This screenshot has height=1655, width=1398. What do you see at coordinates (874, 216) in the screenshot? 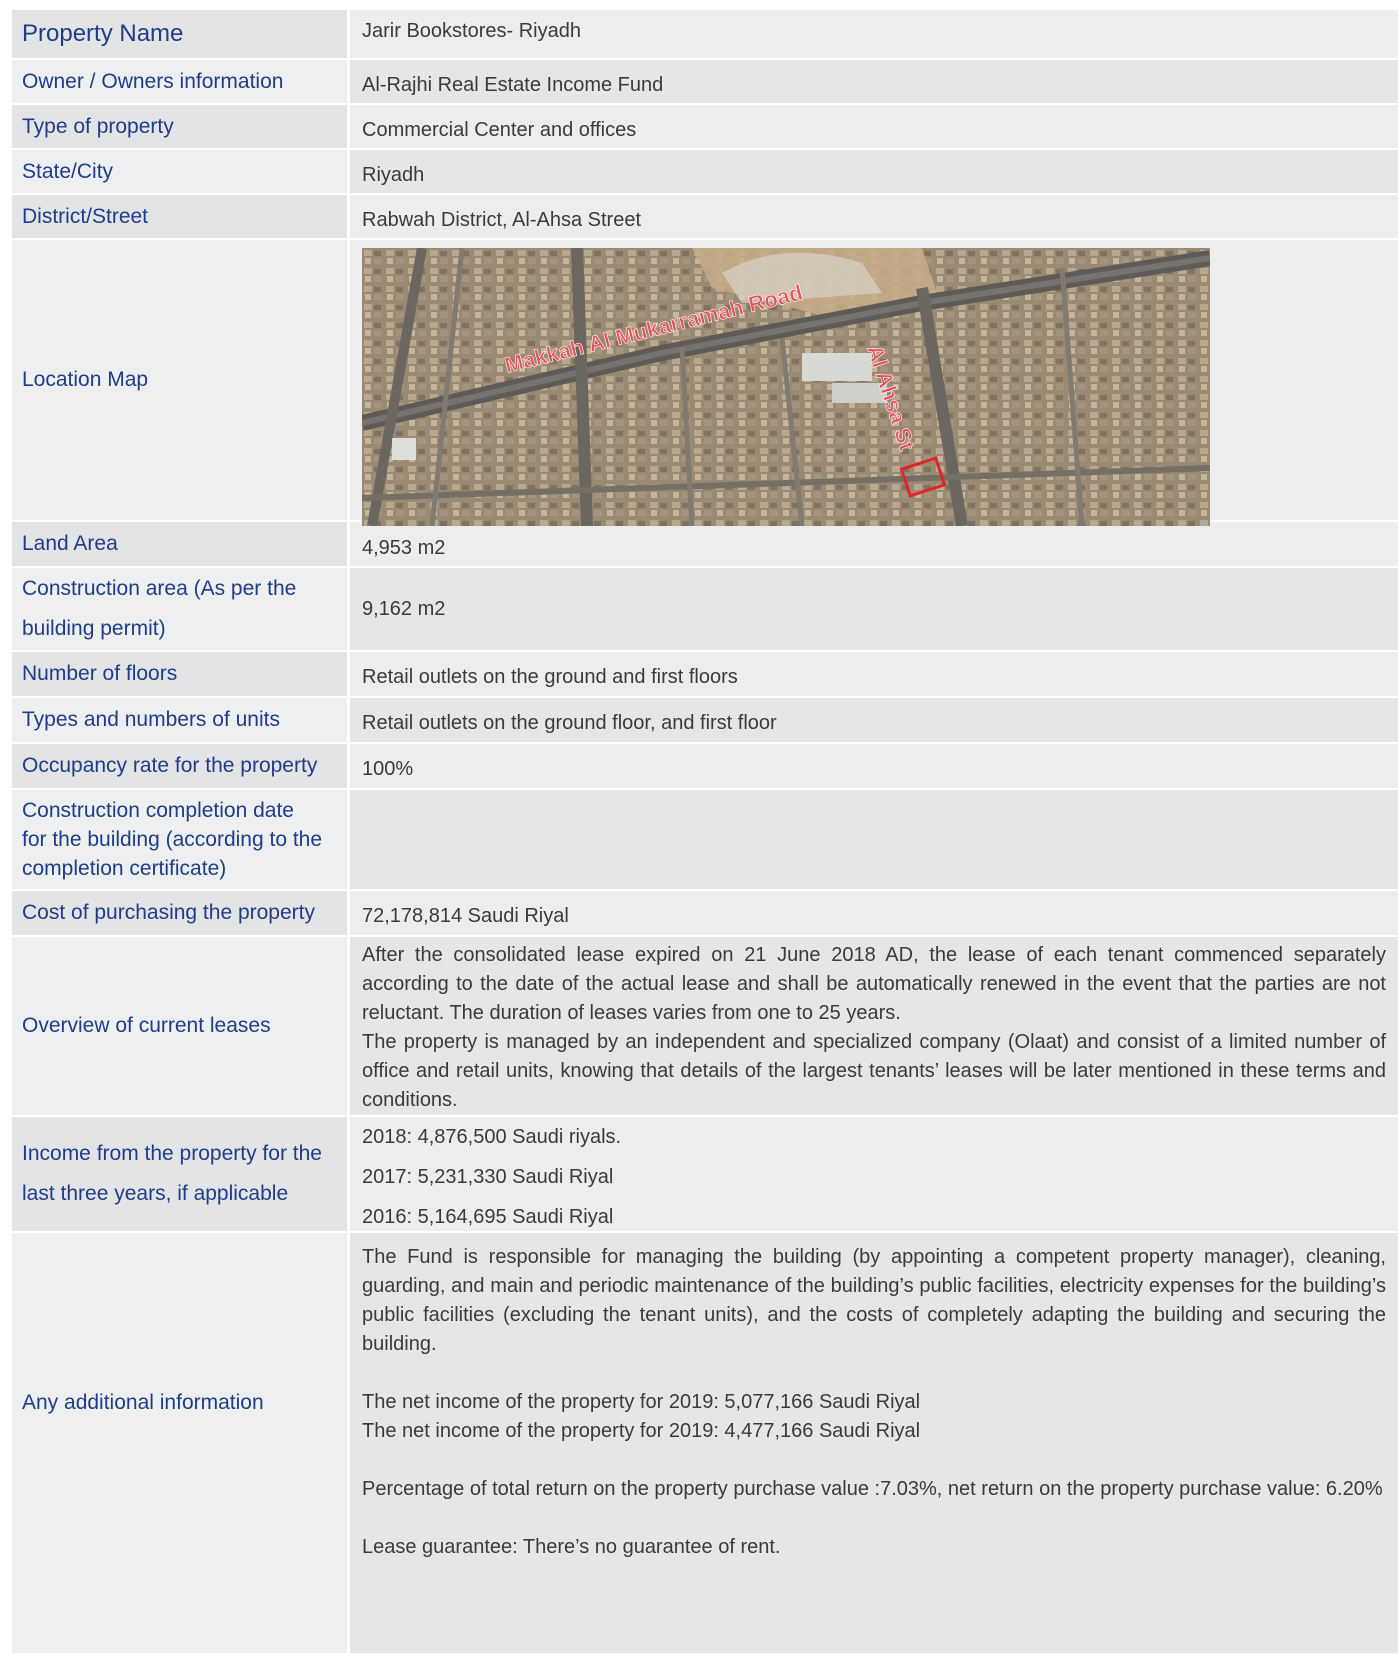
I see `value-district: Rabwah District, Al-Ahsa Street` at bounding box center [874, 216].